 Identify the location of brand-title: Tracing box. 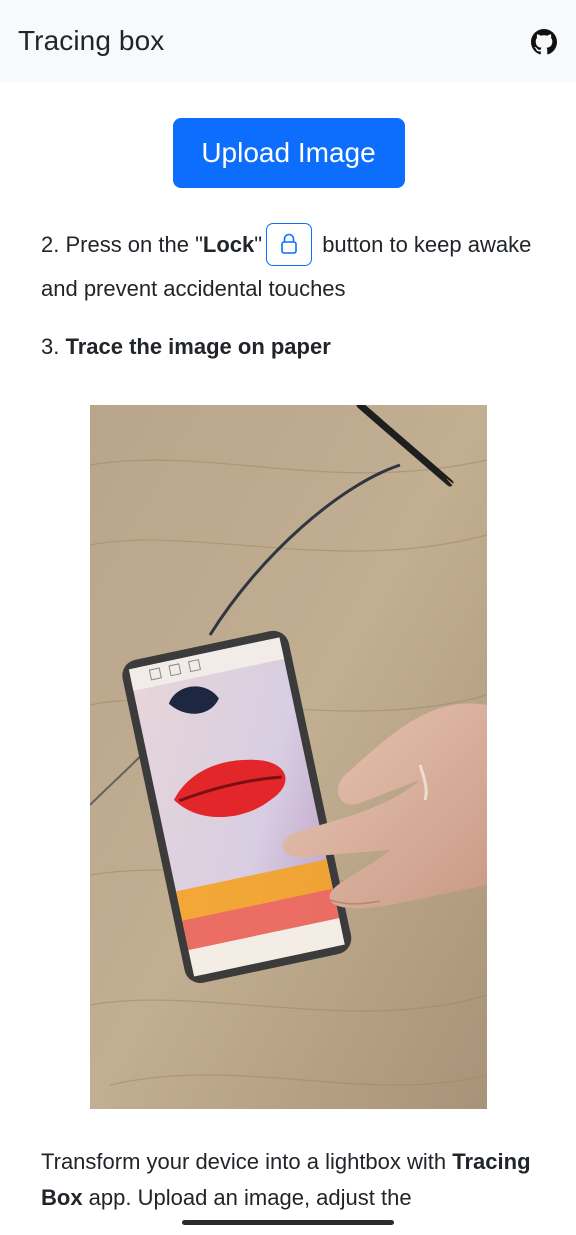
(91, 41).